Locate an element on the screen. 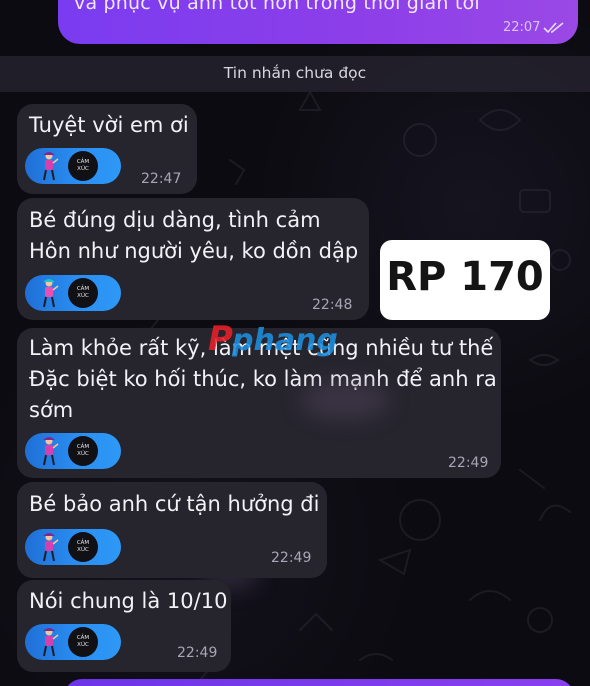 The height and width of the screenshot is (686, 590). message-text-line: Hôn như người yêu, ko dồn dập is located at coordinates (194, 251).